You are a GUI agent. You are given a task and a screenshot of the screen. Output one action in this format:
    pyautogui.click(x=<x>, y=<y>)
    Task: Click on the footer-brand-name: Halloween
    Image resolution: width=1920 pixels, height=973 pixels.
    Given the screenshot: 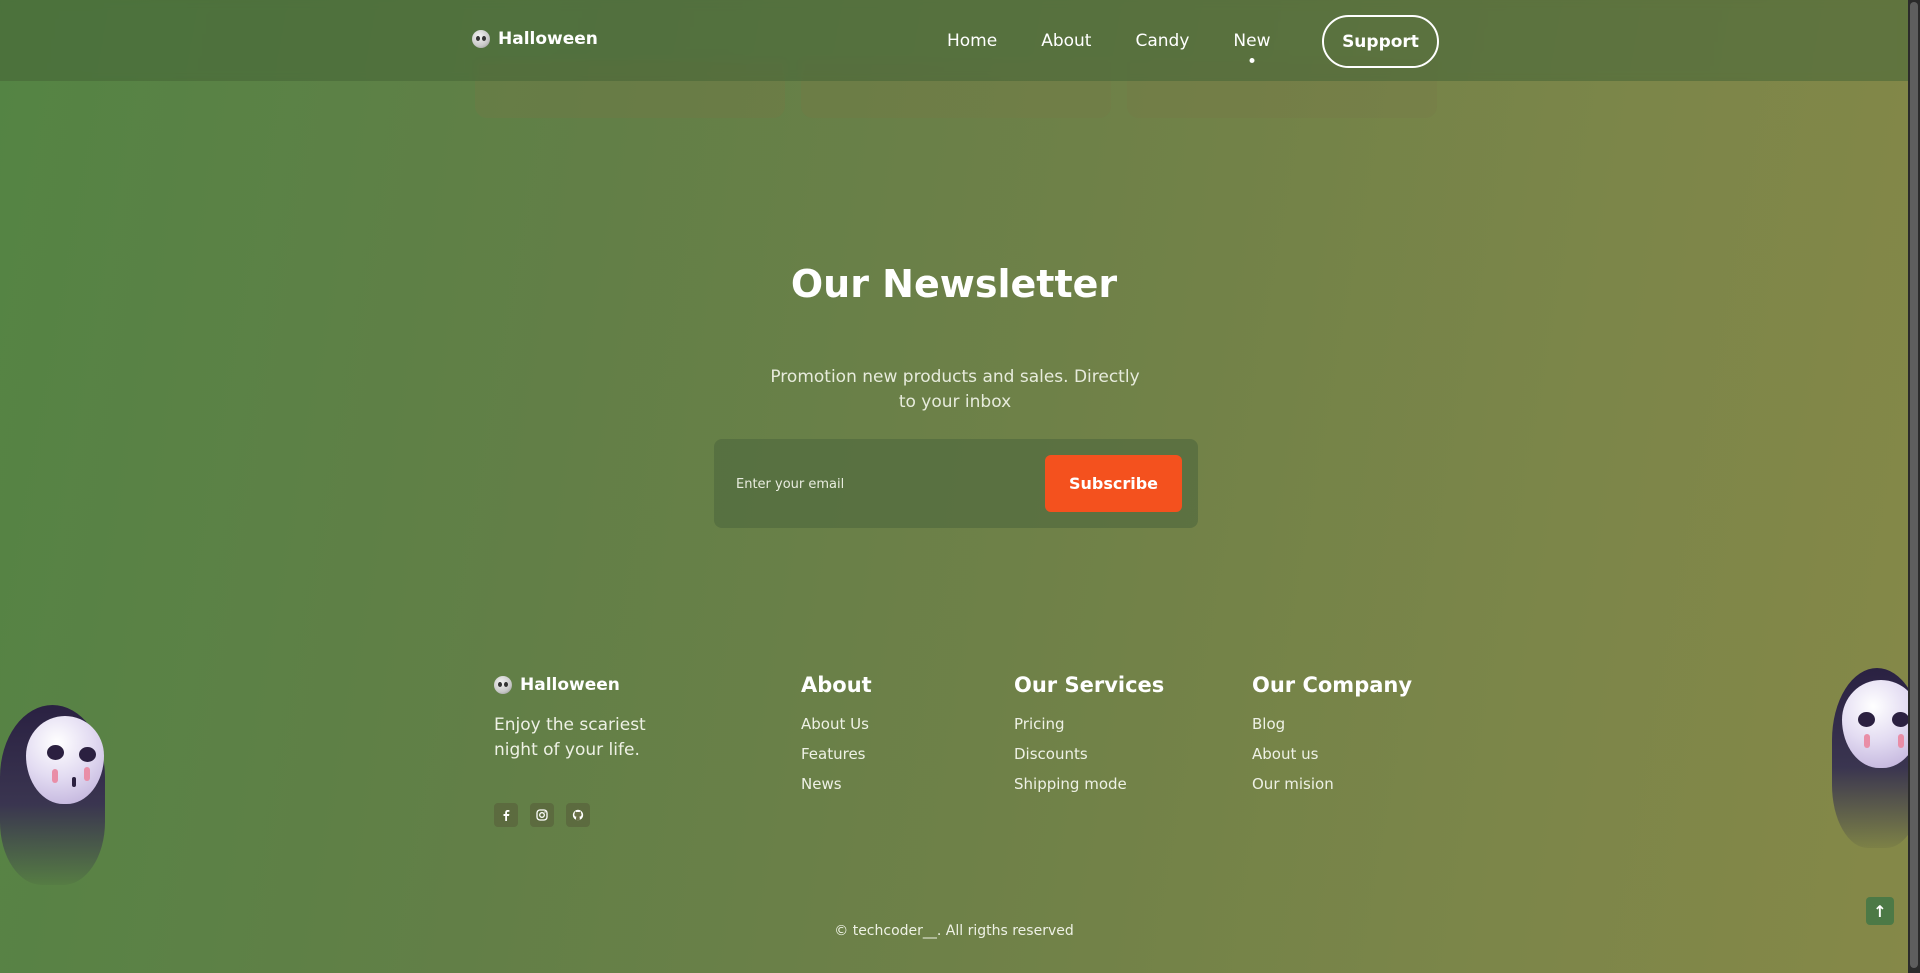 What is the action you would take?
    pyautogui.click(x=570, y=685)
    